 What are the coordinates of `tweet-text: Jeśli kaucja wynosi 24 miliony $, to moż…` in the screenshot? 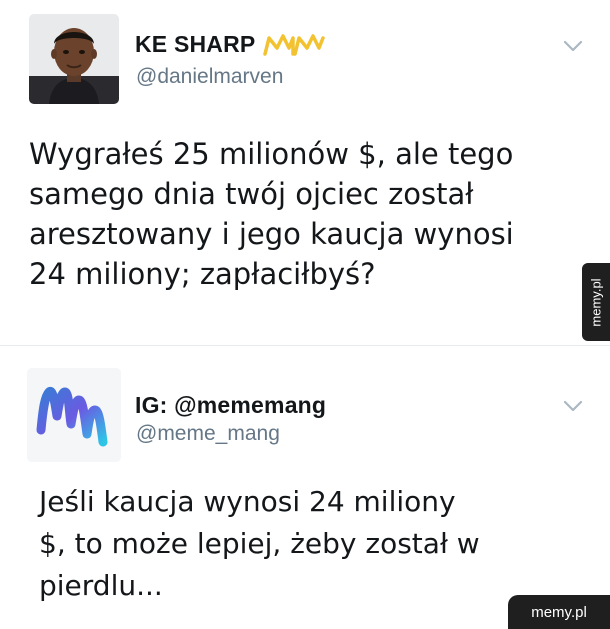 It's located at (259, 543).